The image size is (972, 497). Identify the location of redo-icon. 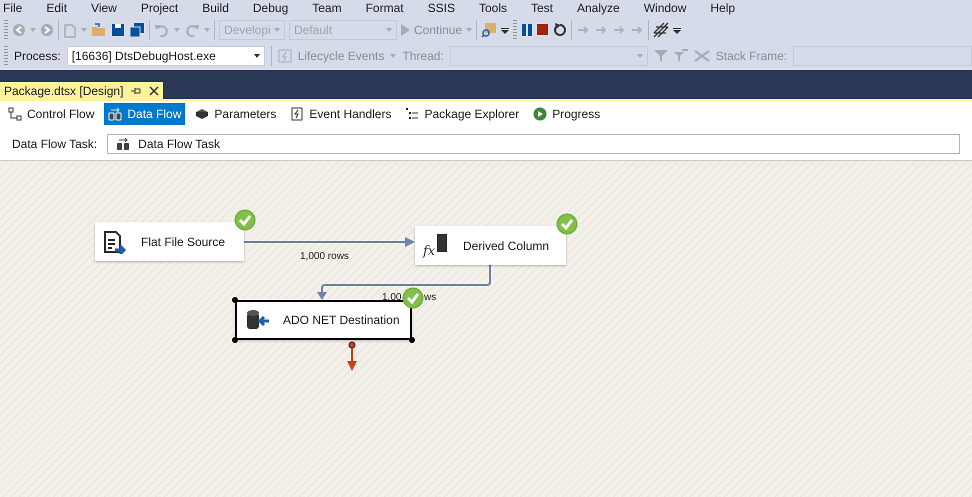
(192, 30).